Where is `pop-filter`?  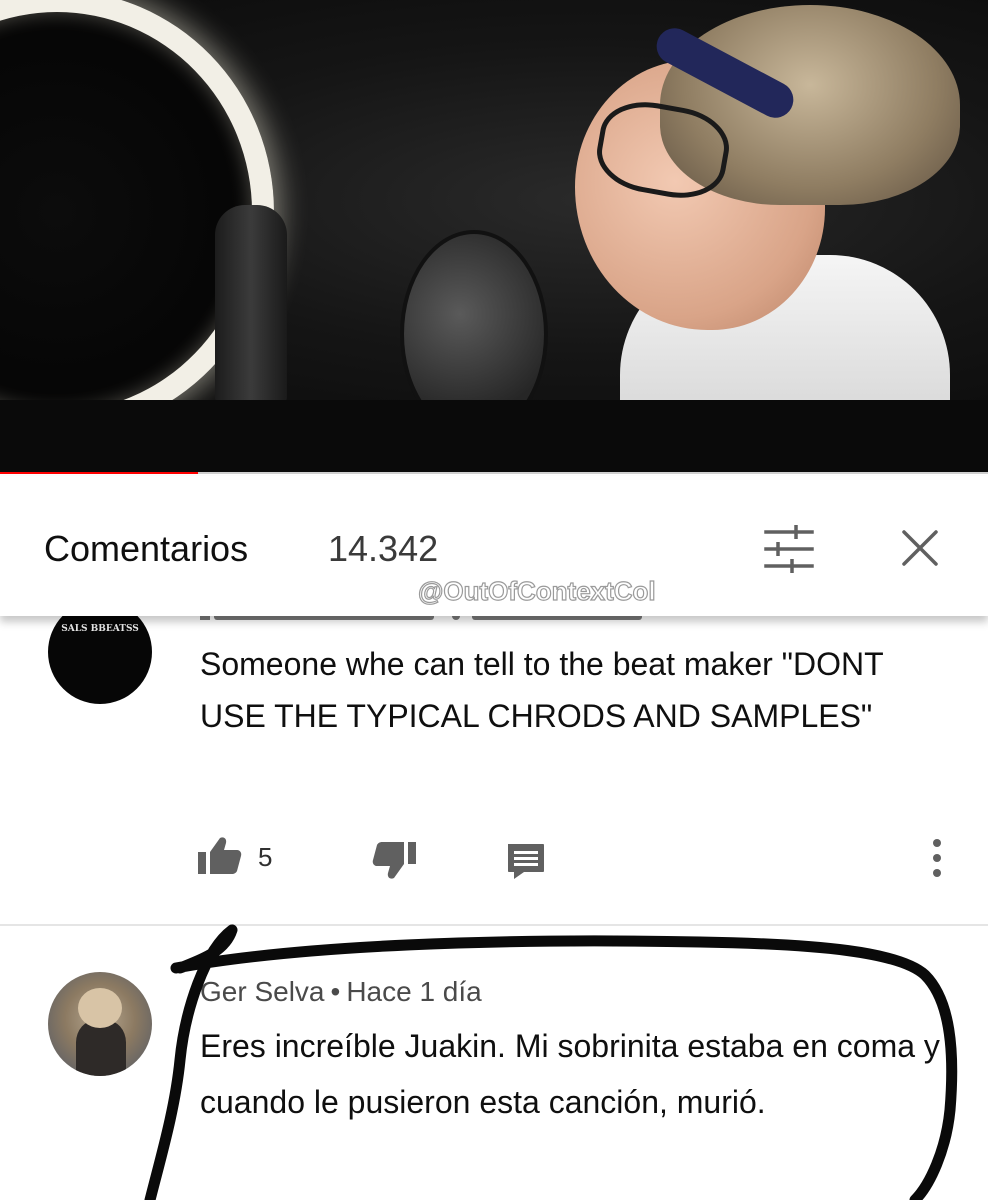 pop-filter is located at coordinates (474, 315).